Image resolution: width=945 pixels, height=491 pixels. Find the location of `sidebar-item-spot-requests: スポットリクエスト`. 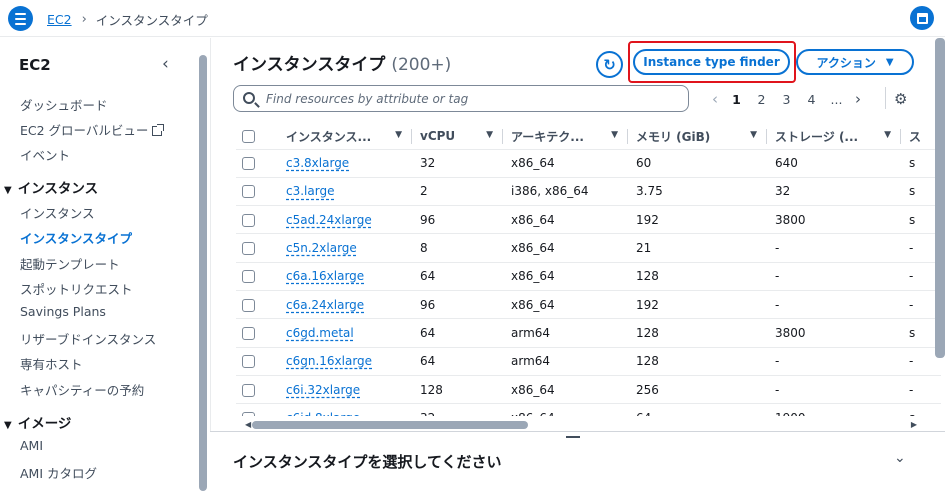

sidebar-item-spot-requests: スポットリクエスト is located at coordinates (76, 288).